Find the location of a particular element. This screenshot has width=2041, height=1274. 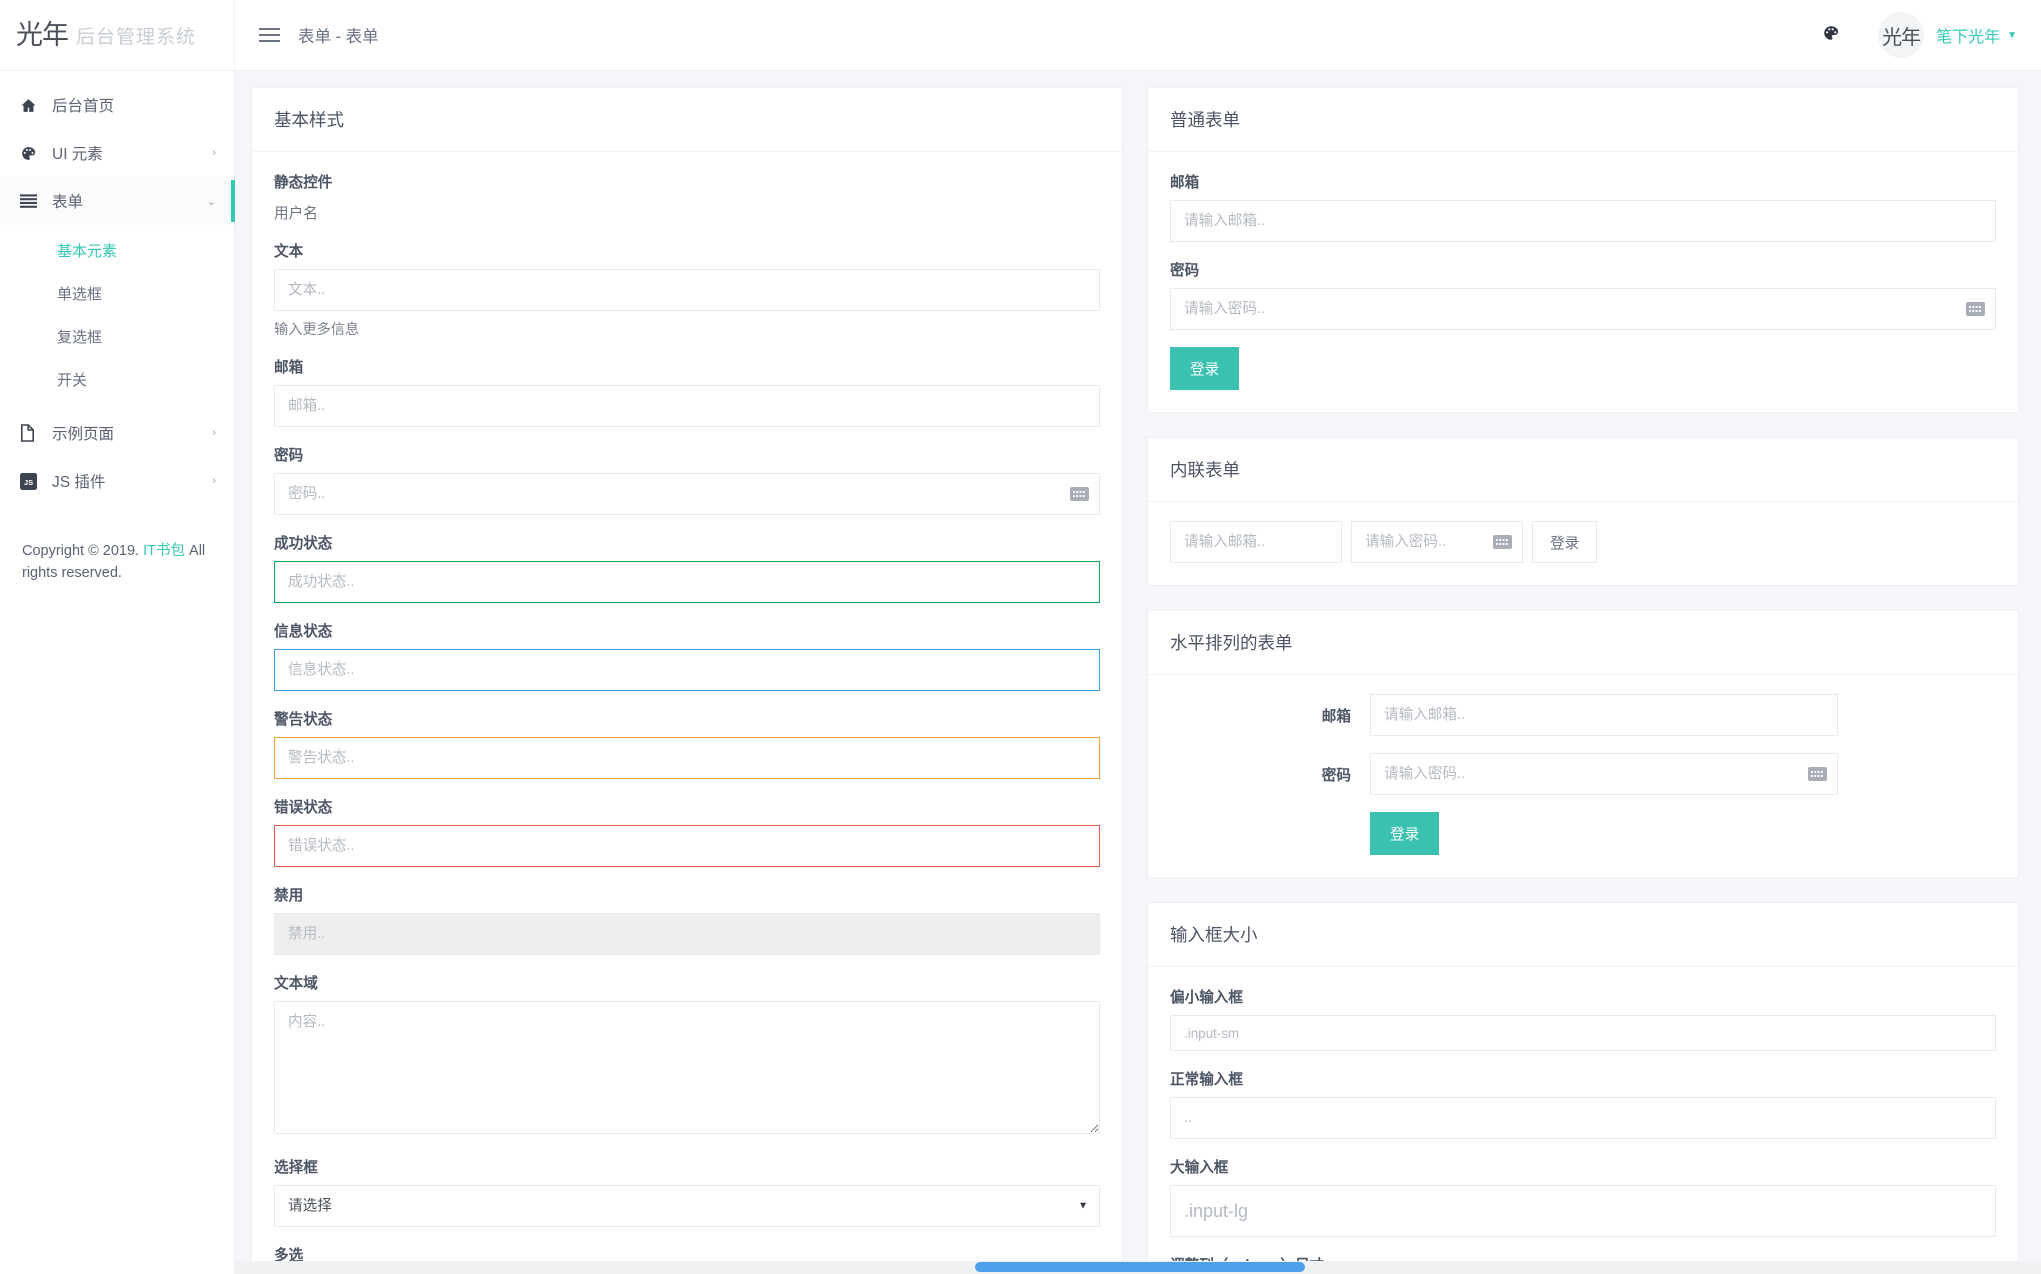

field-error: 错误状态 is located at coordinates (687, 831).